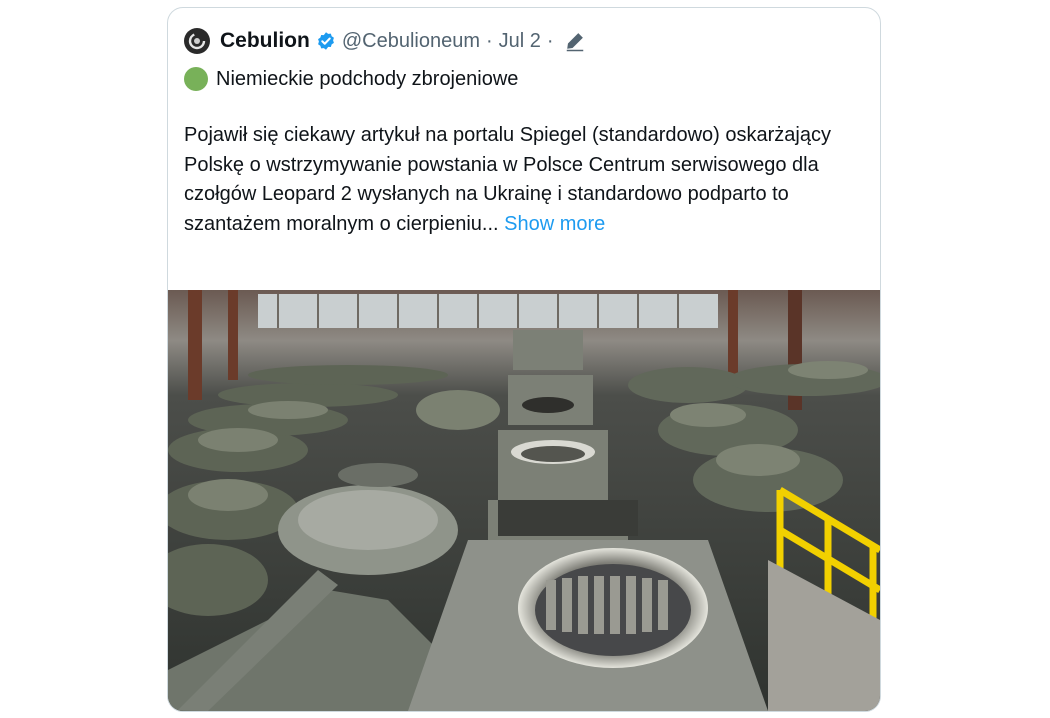 This screenshot has width=1050, height=718. I want to click on tweet-header: Cebulion @Cebulioneum · Jul 2 ·, so click(385, 41).